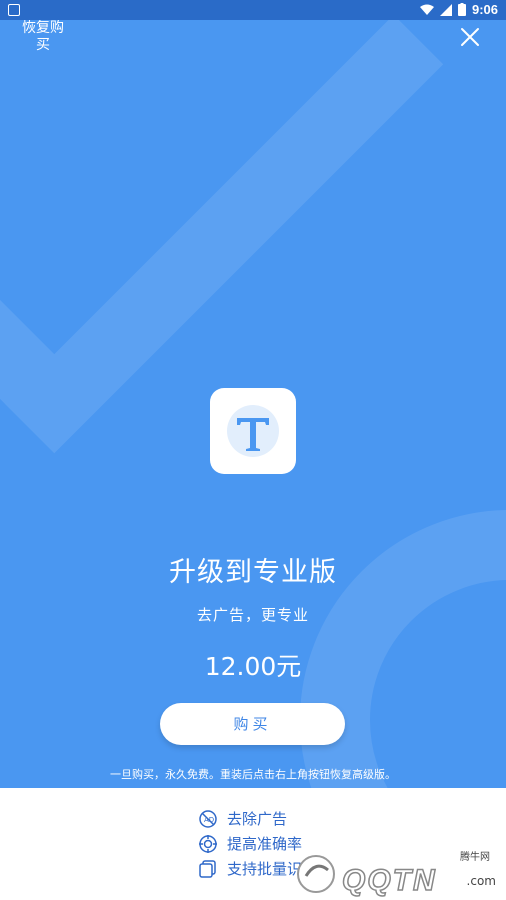 The height and width of the screenshot is (900, 506). Describe the element at coordinates (253, 572) in the screenshot. I see `upgrade-title: 升级到专业版` at that location.